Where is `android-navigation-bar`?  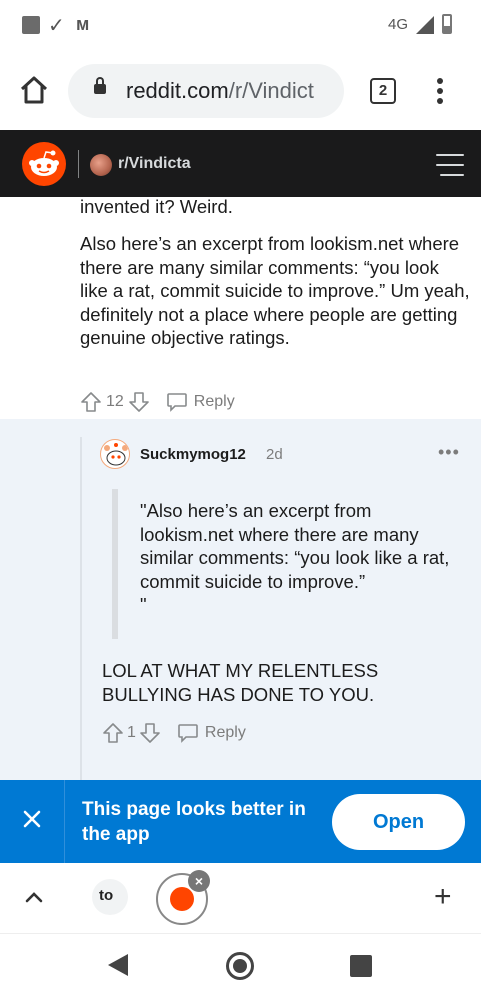 android-navigation-bar is located at coordinates (240, 966).